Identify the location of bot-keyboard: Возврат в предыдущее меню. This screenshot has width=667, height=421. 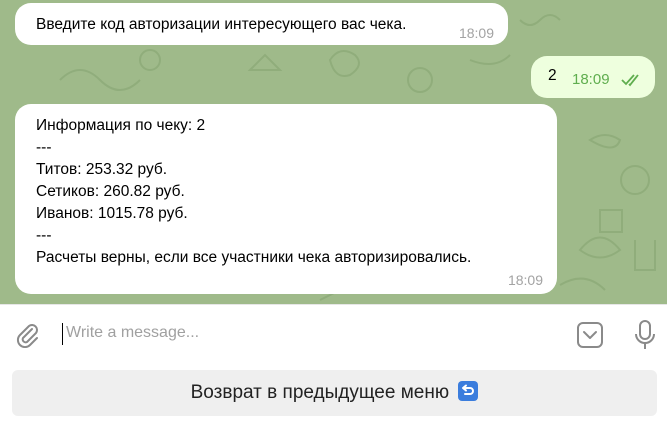
(333, 392).